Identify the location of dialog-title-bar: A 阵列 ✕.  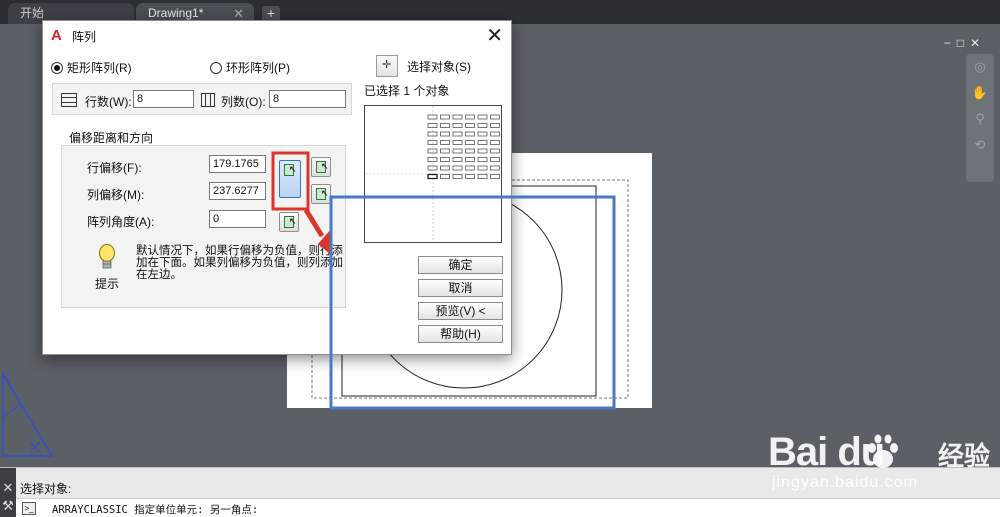
(277, 35).